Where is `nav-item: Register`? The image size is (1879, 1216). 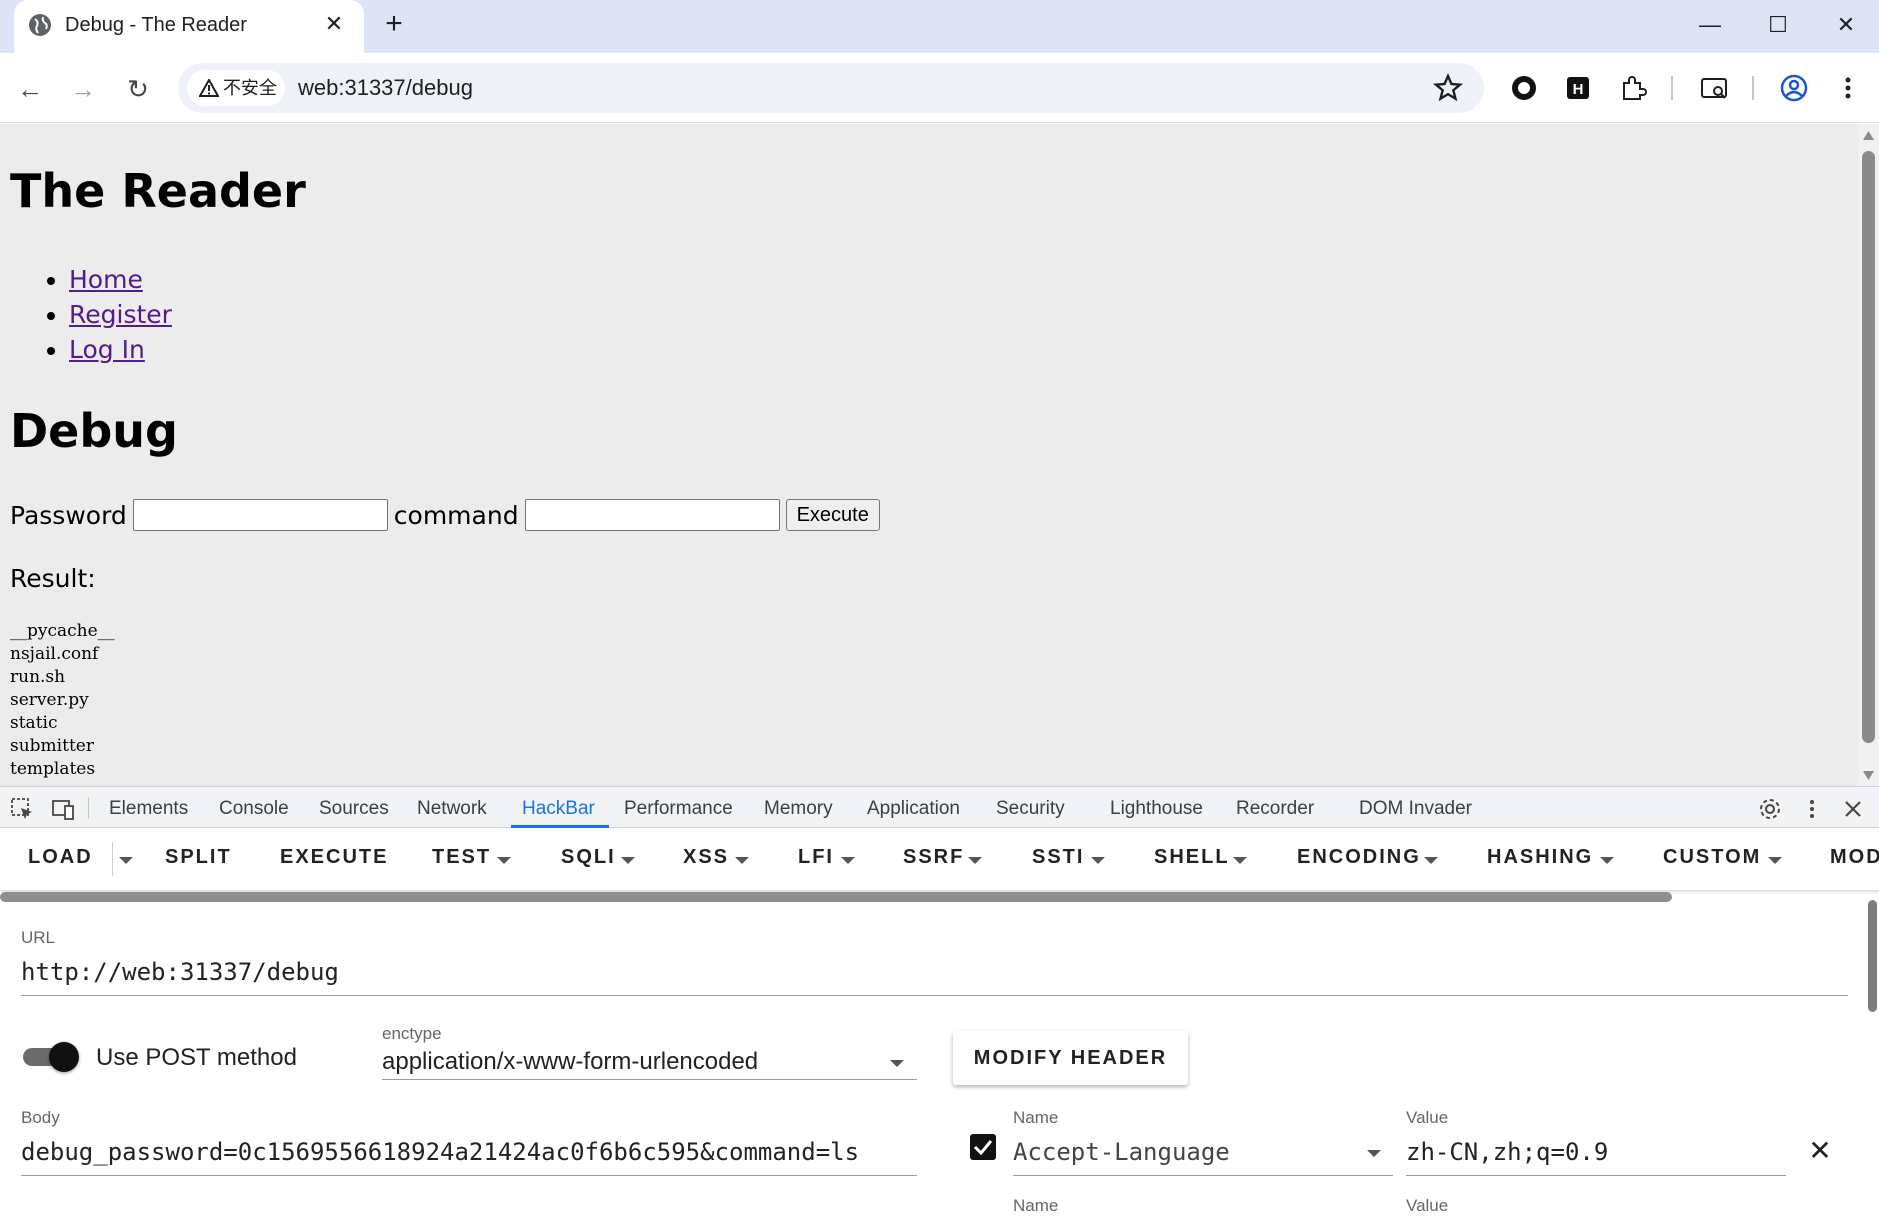
nav-item: Register is located at coordinates (120, 314).